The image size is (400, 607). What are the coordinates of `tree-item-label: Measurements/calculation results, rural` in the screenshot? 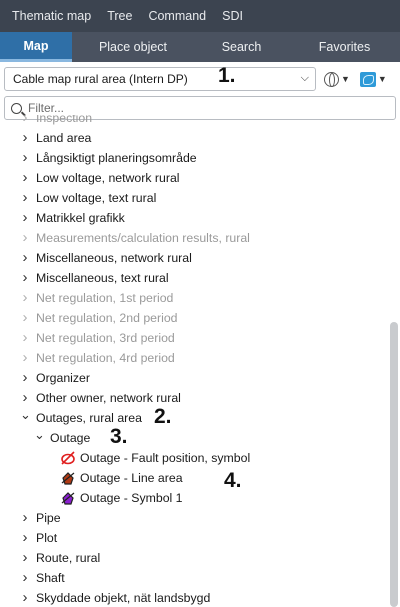 It's located at (143, 238).